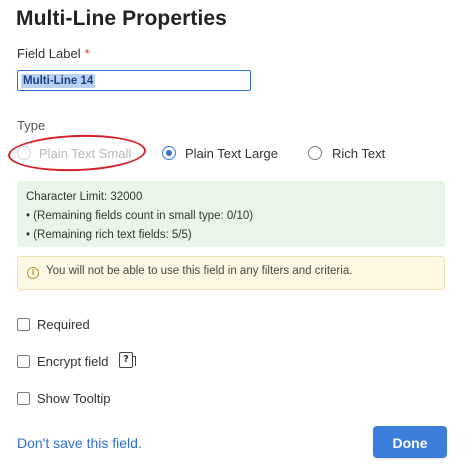  What do you see at coordinates (359, 153) in the screenshot?
I see `radio-label-rich-text: Rich Text` at bounding box center [359, 153].